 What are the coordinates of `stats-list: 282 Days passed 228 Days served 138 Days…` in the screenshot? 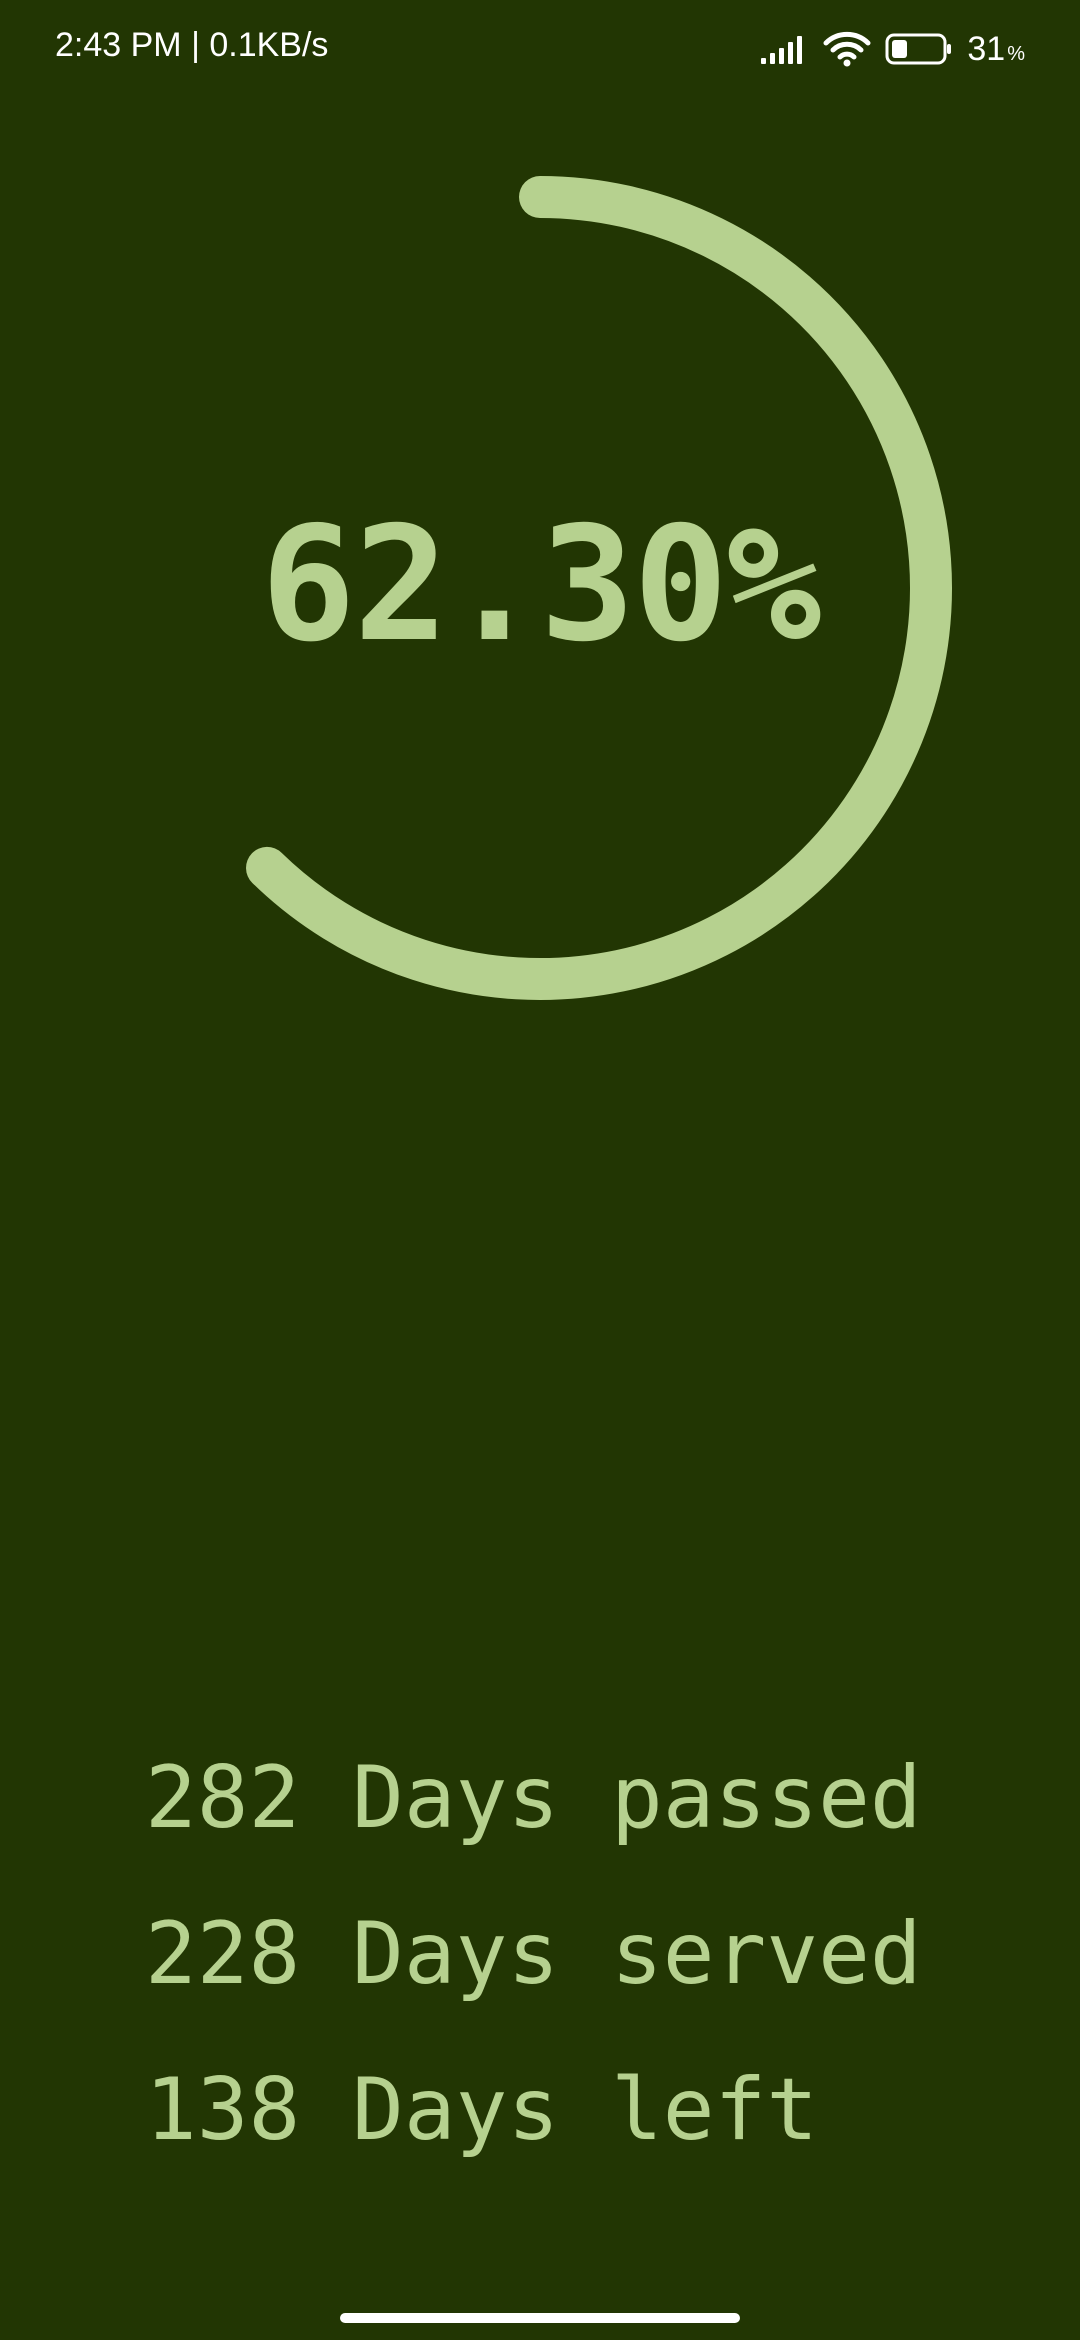 It's located at (533, 1954).